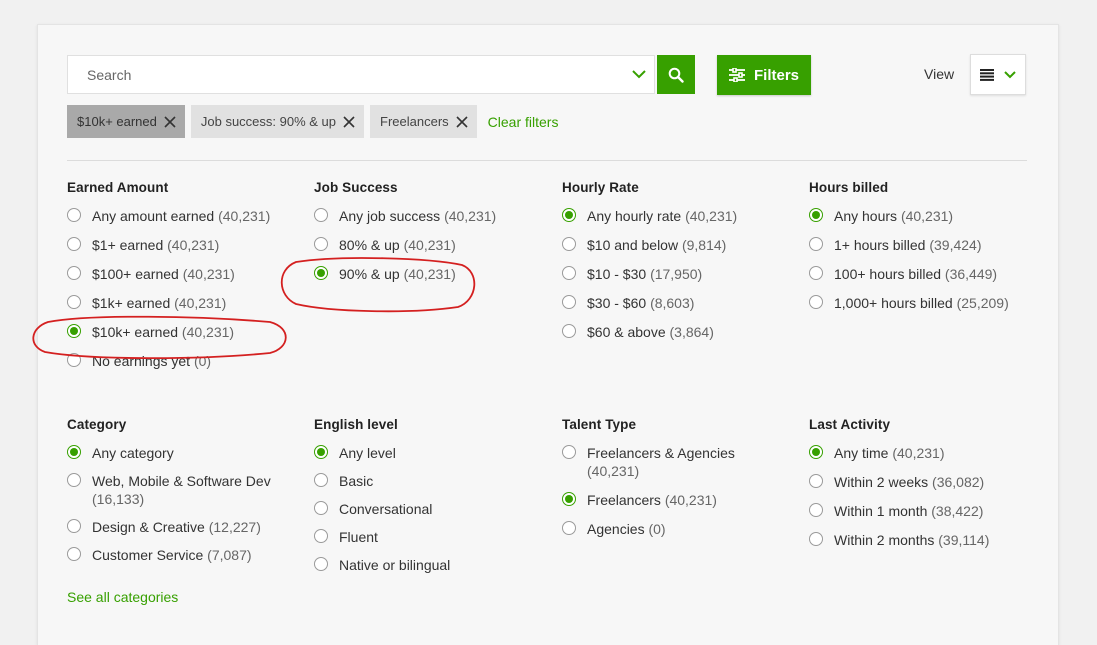 The height and width of the screenshot is (645, 1097). Describe the element at coordinates (367, 453) in the screenshot. I see `filter-option-label: Any level` at that location.